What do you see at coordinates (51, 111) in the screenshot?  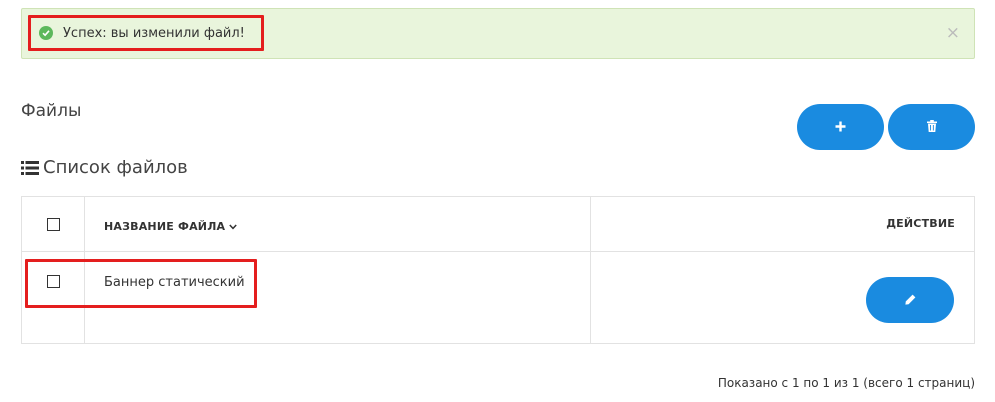 I see `page-title: Файлы` at bounding box center [51, 111].